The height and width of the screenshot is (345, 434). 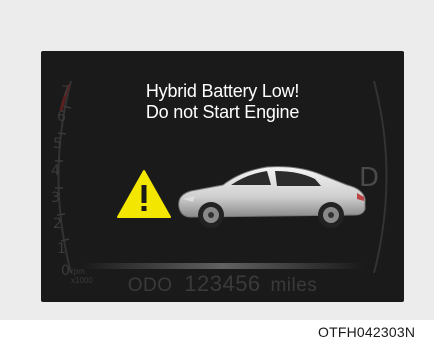 I want to click on odometer: ODO 123456 miles, so click(x=222, y=284).